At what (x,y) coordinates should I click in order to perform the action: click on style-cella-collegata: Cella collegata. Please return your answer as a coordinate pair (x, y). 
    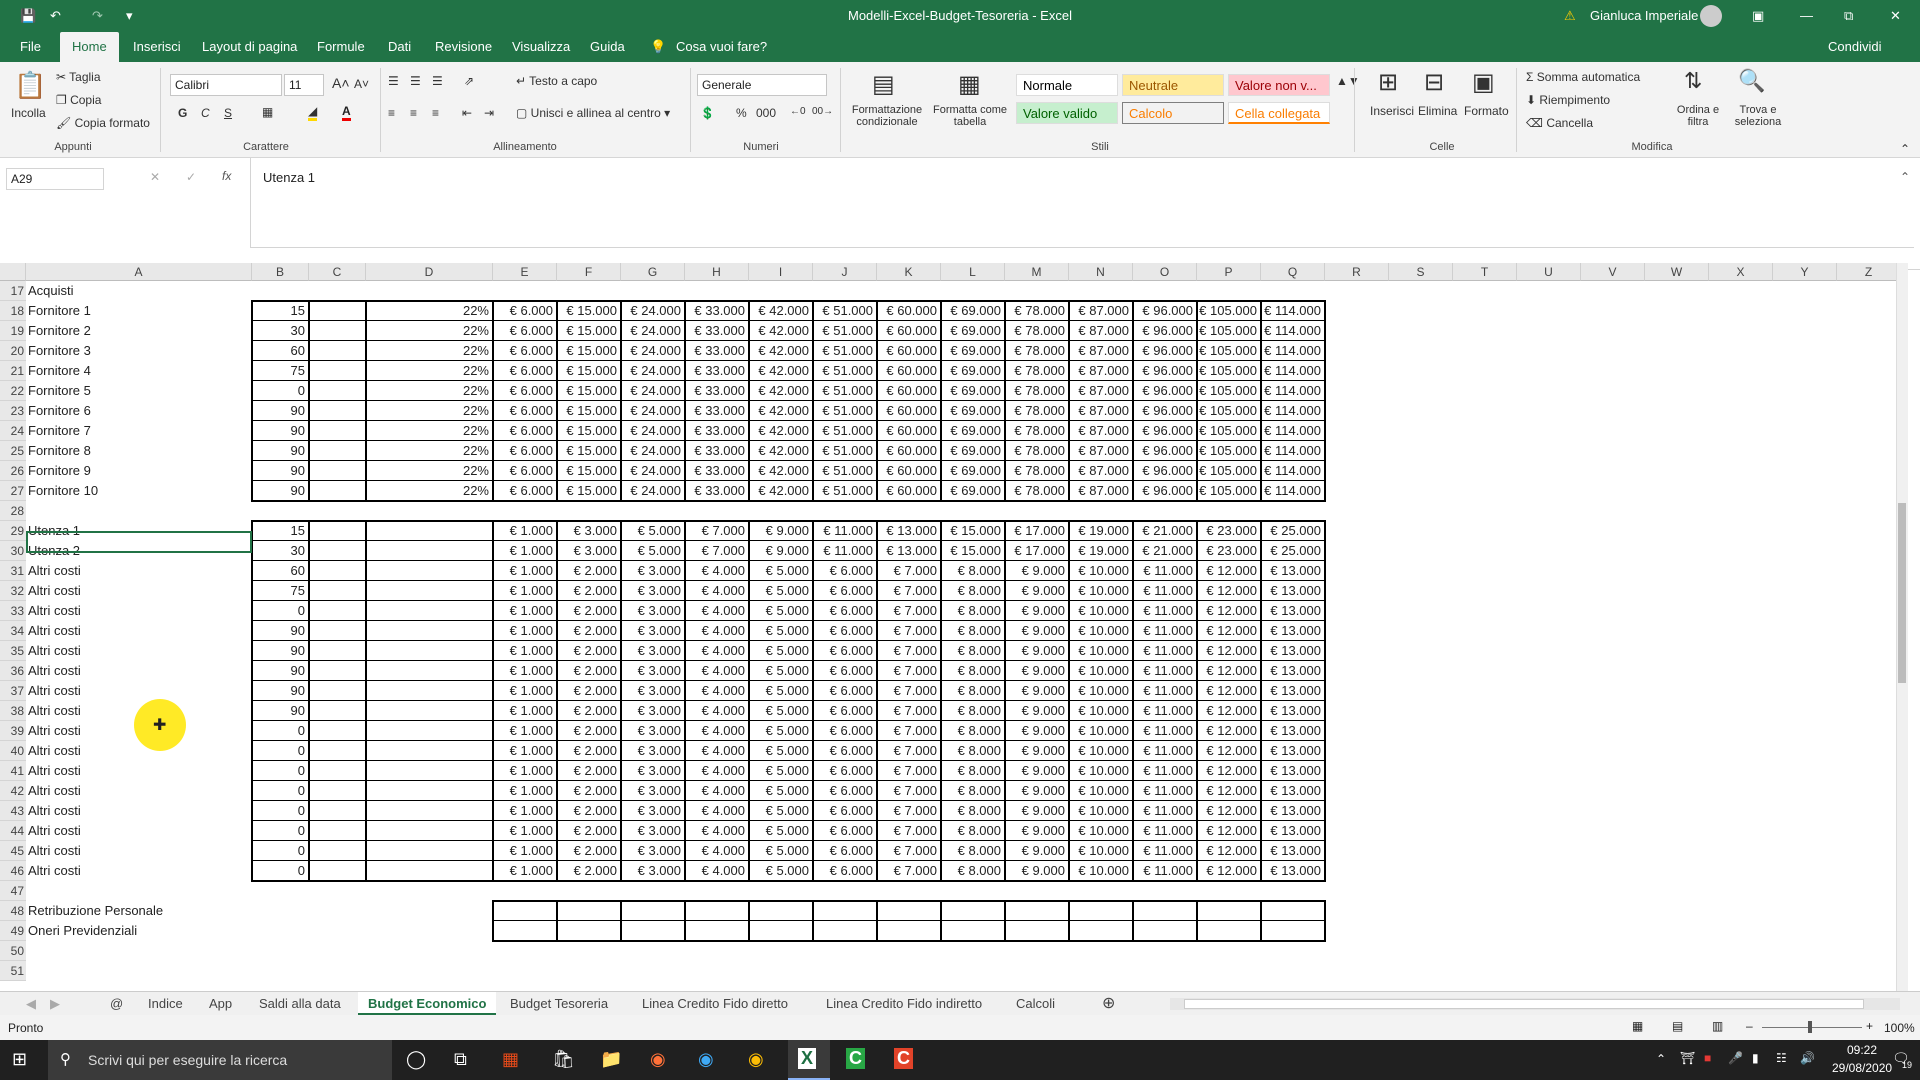
    Looking at the image, I should click on (1279, 113).